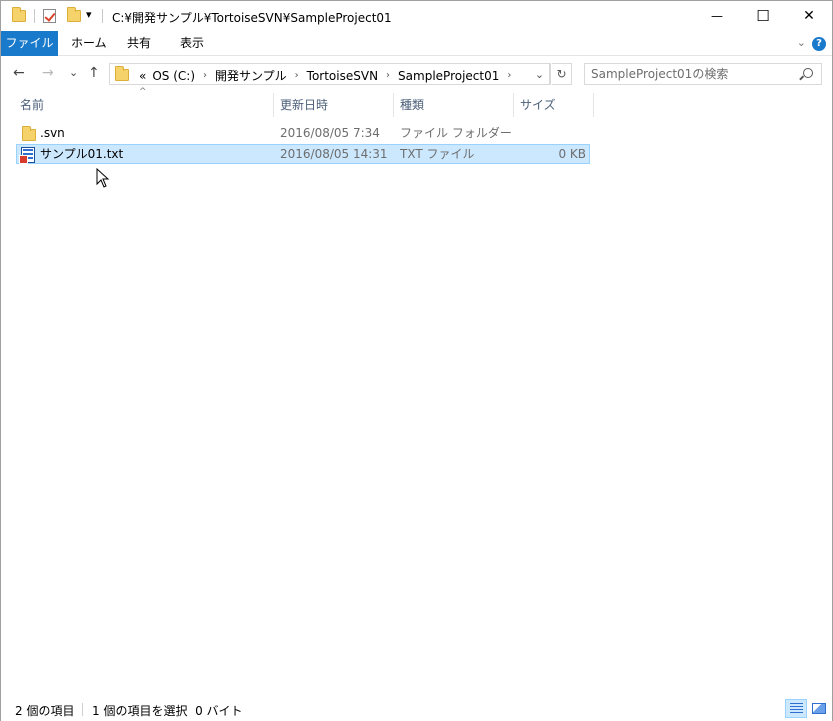 The height and width of the screenshot is (721, 833). What do you see at coordinates (48, 73) in the screenshot?
I see `forward-arrow-icon: →` at bounding box center [48, 73].